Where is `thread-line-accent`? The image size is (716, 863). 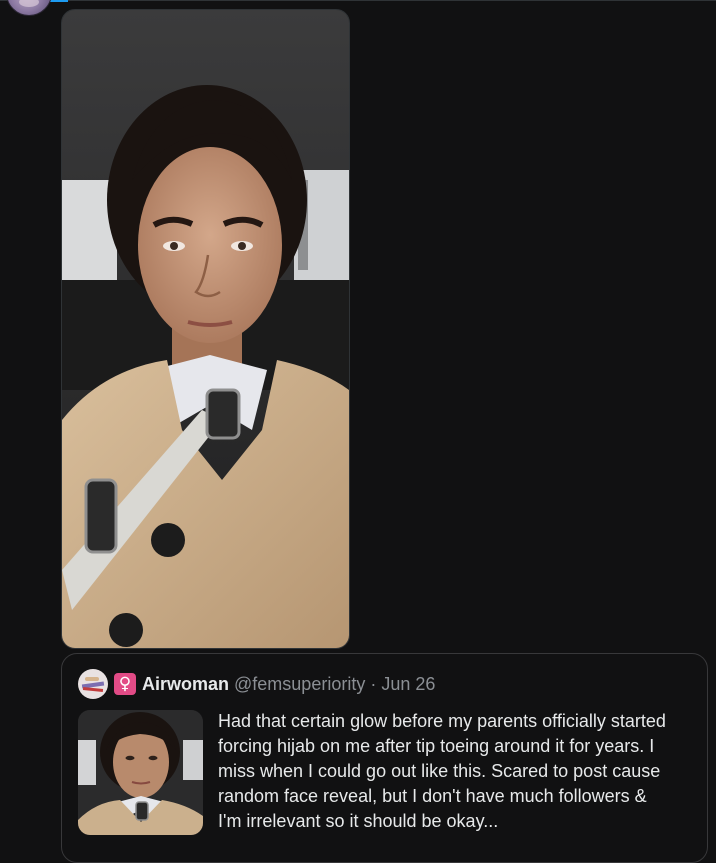
thread-line-accent is located at coordinates (59, 1).